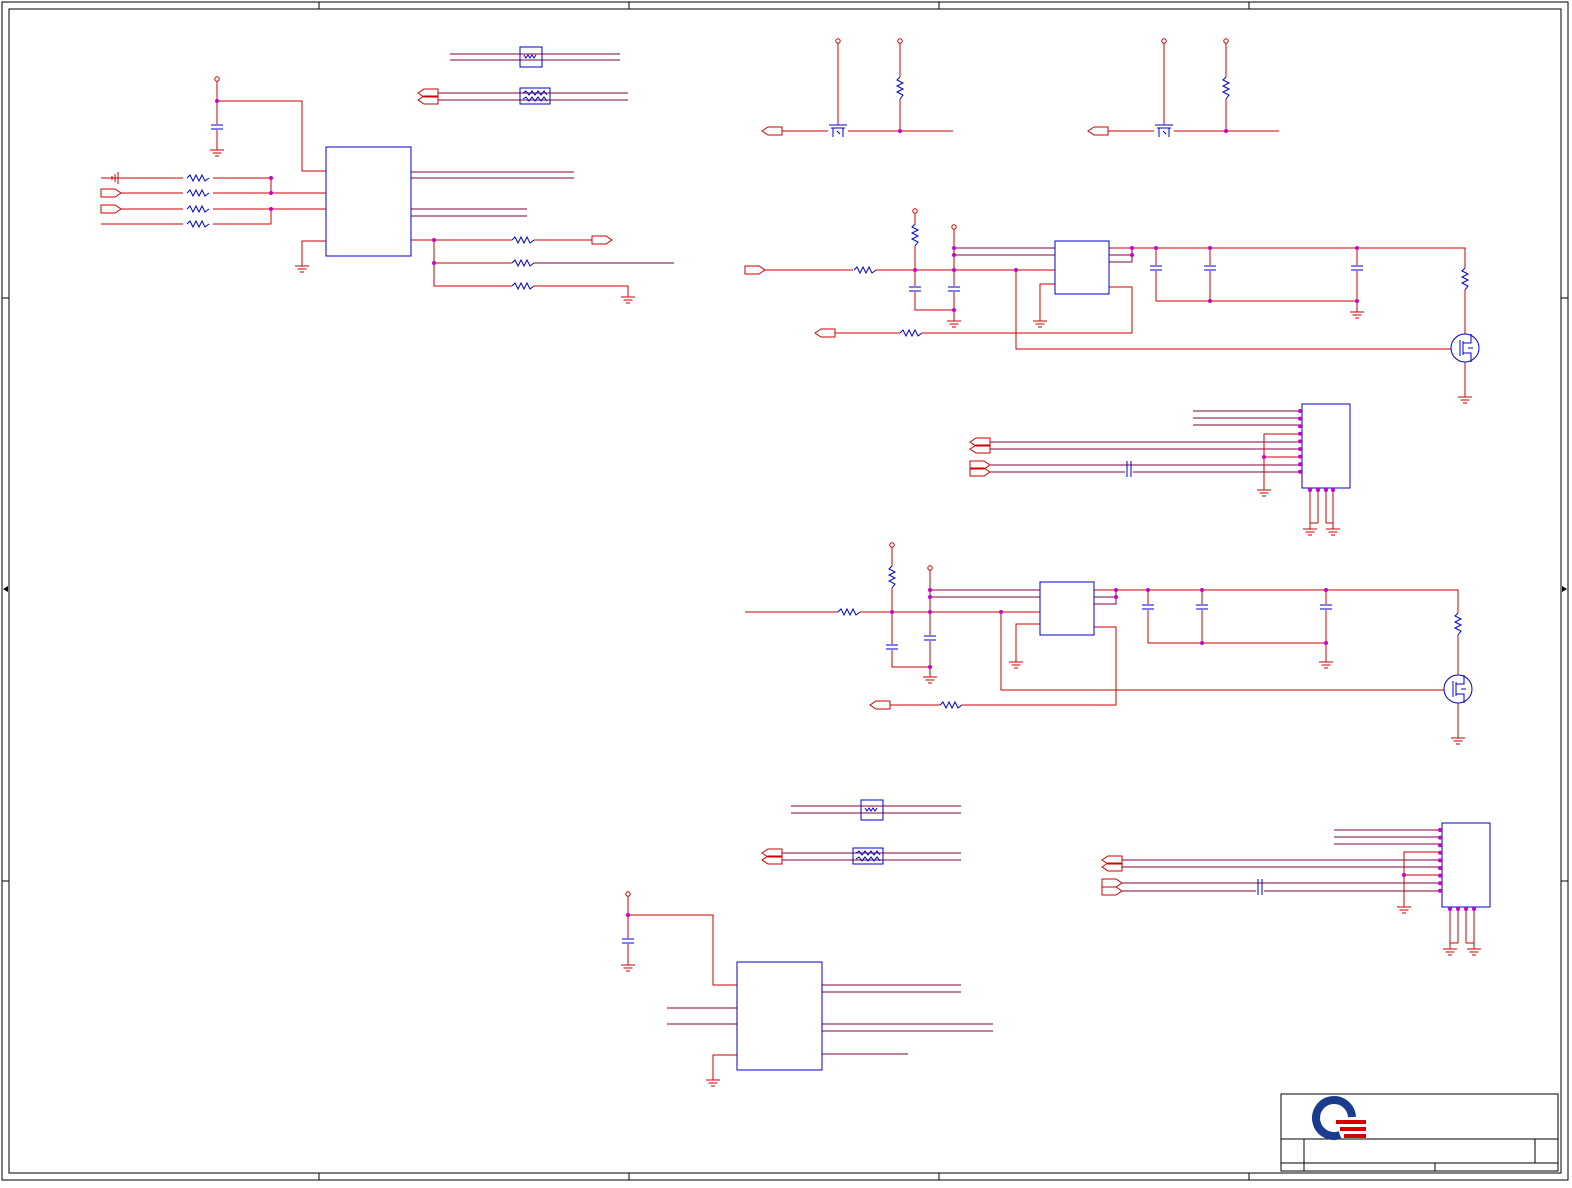  I want to click on connector-header, so click(1326, 446).